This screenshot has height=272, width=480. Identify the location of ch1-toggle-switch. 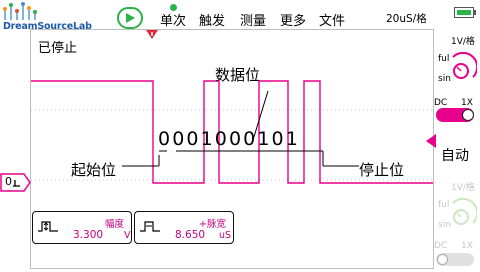
(455, 115).